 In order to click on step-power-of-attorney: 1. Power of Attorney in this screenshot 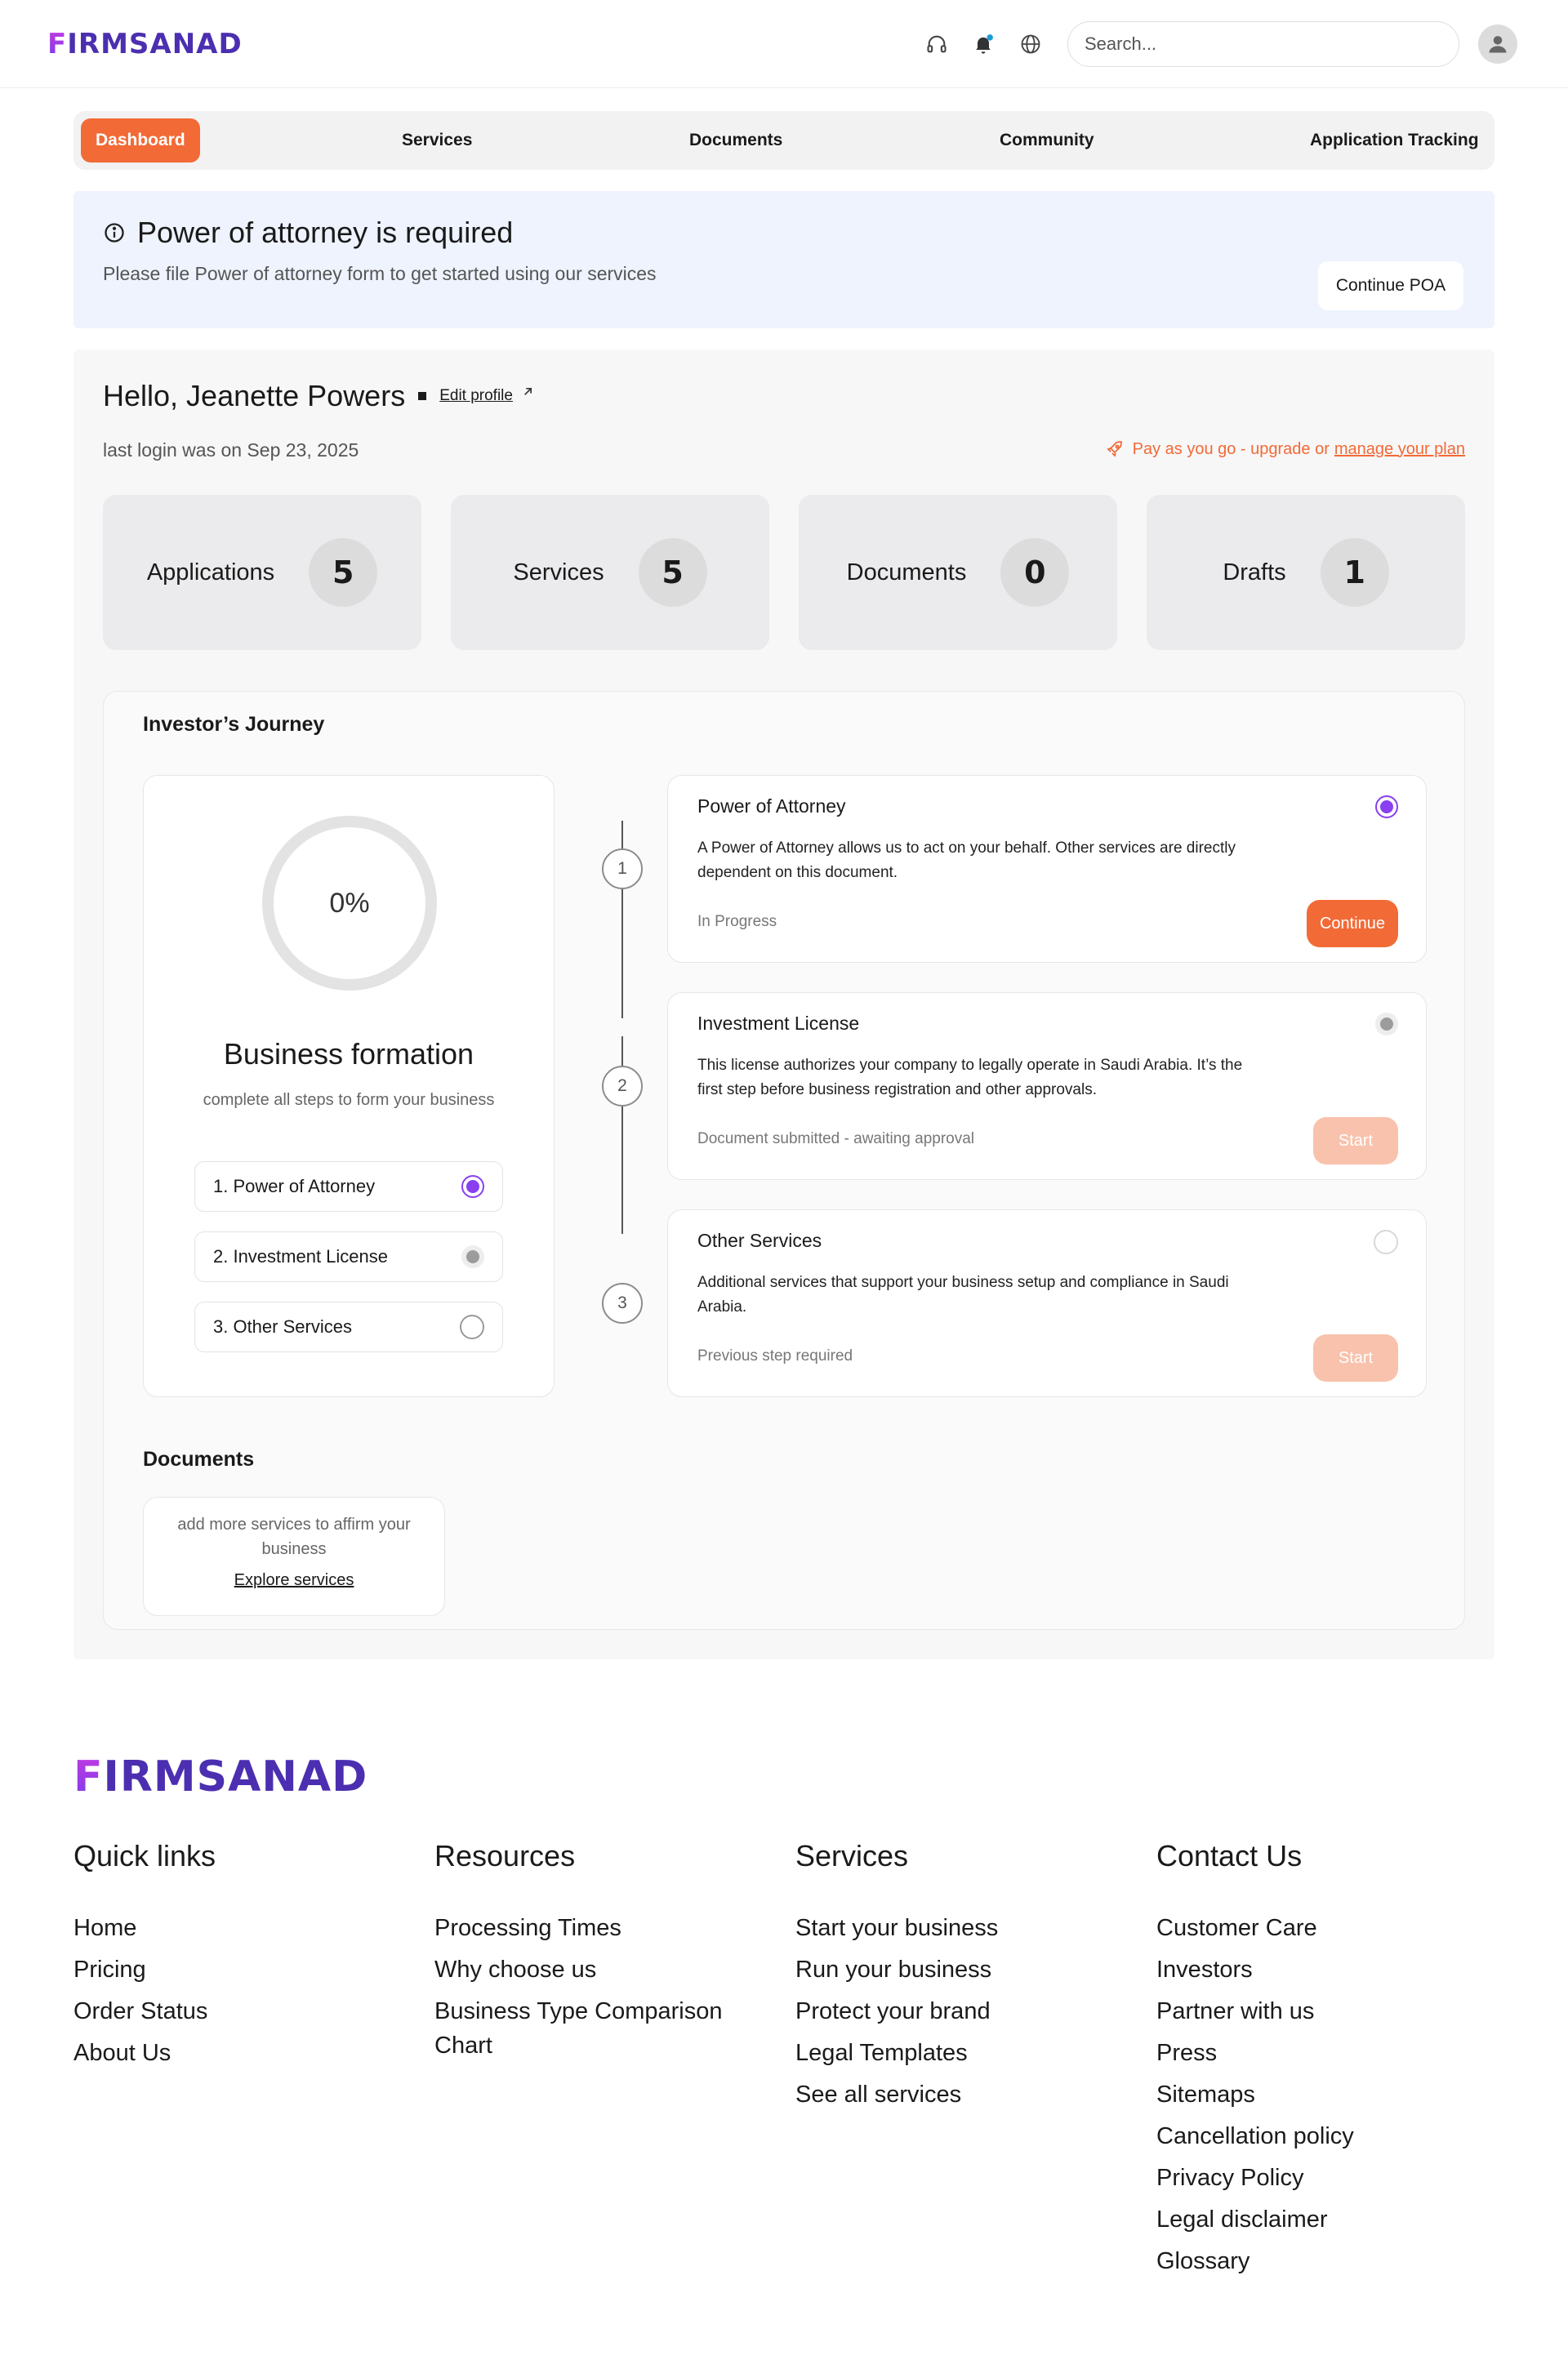, I will do `click(348, 1186)`.